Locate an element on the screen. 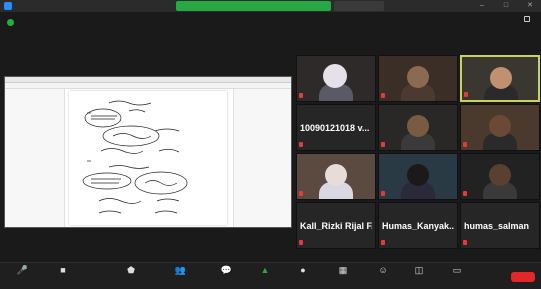 The width and height of the screenshot is (541, 289). document-page is located at coordinates (148, 158).